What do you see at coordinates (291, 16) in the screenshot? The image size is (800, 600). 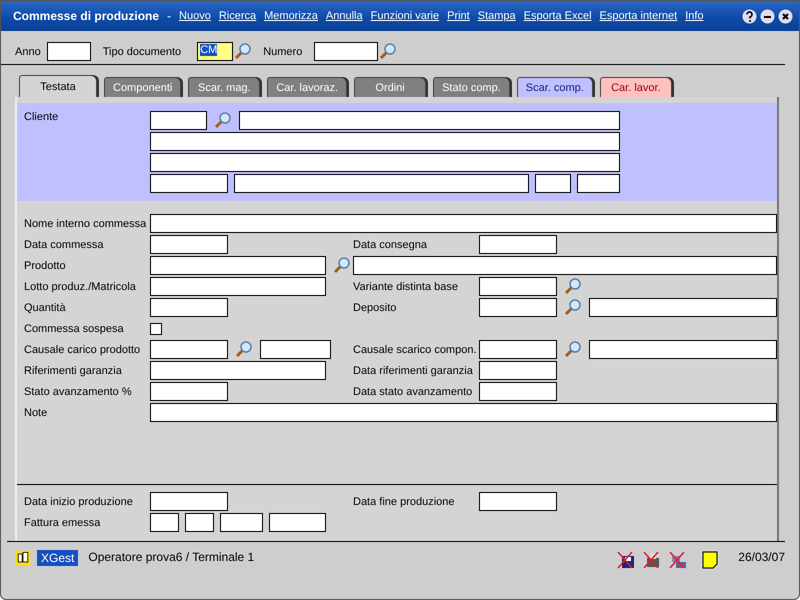 I see `menu-link: Memorizza` at bounding box center [291, 16].